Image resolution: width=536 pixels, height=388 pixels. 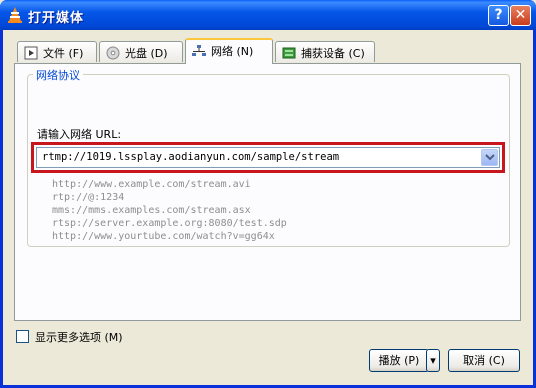 I want to click on group-title: 网络协议, so click(x=58, y=75).